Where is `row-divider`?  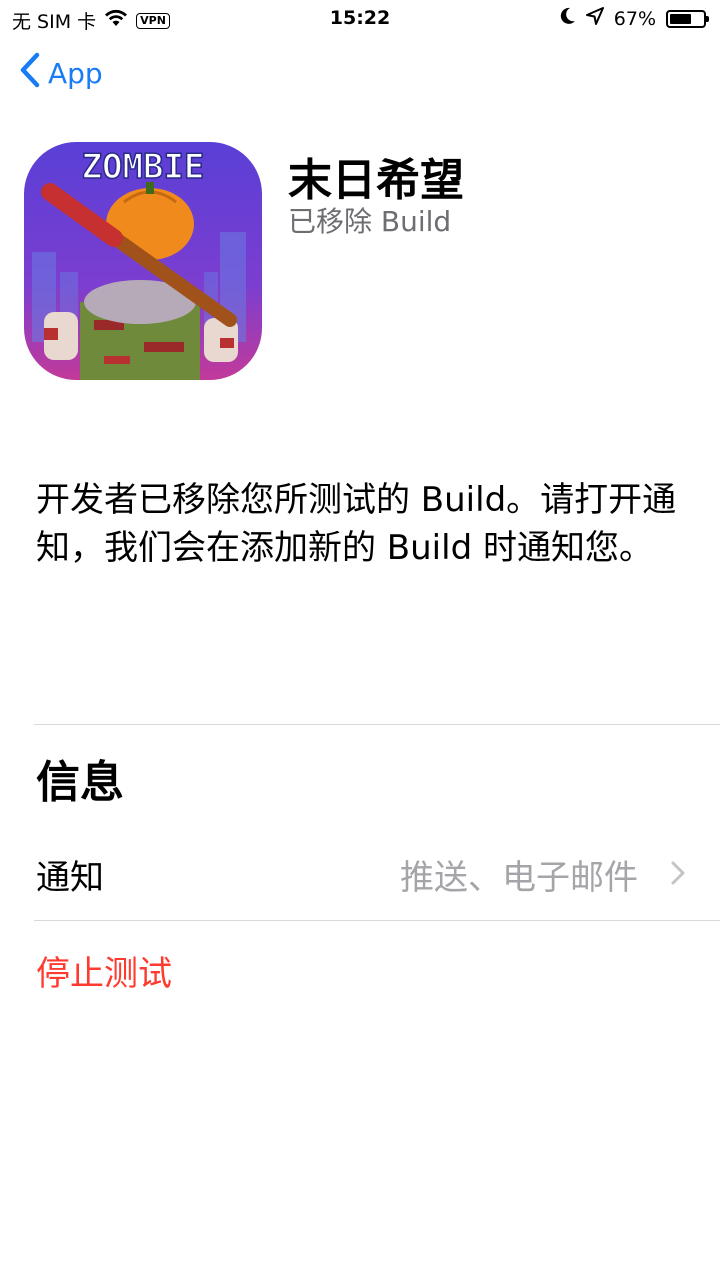
row-divider is located at coordinates (377, 920).